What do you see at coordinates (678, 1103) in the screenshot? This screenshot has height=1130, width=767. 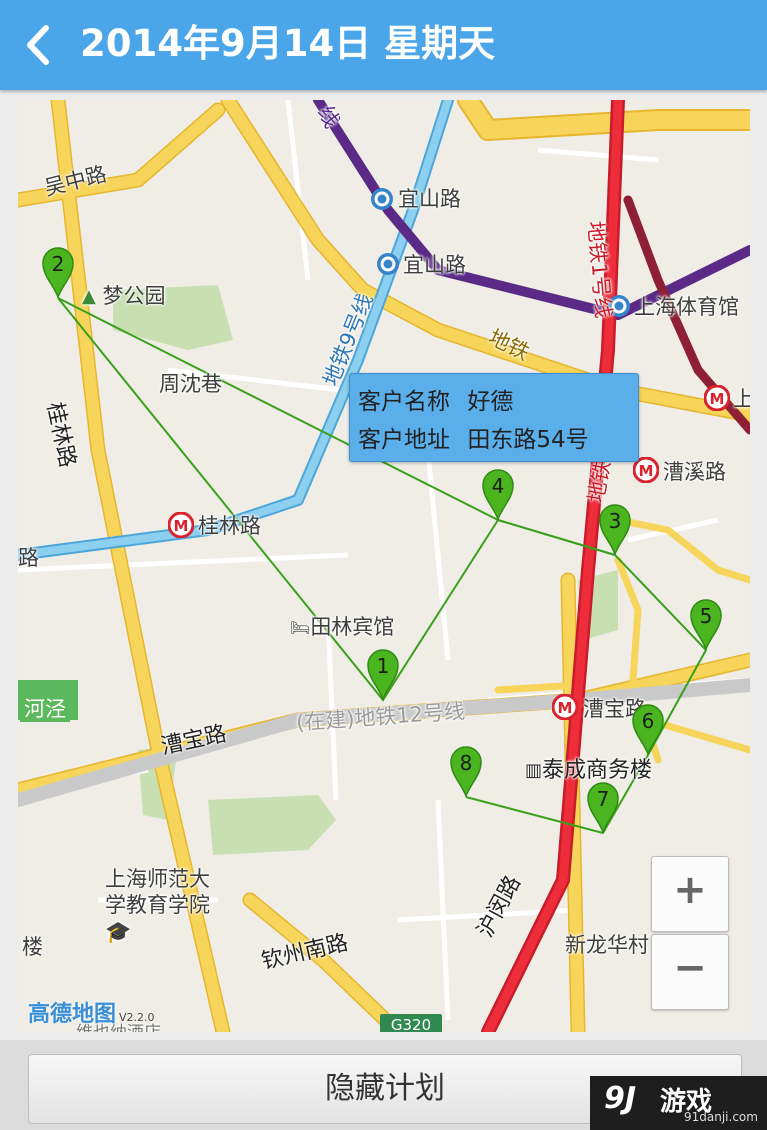 I see `watermark: 9J 游戏 91danji.com` at bounding box center [678, 1103].